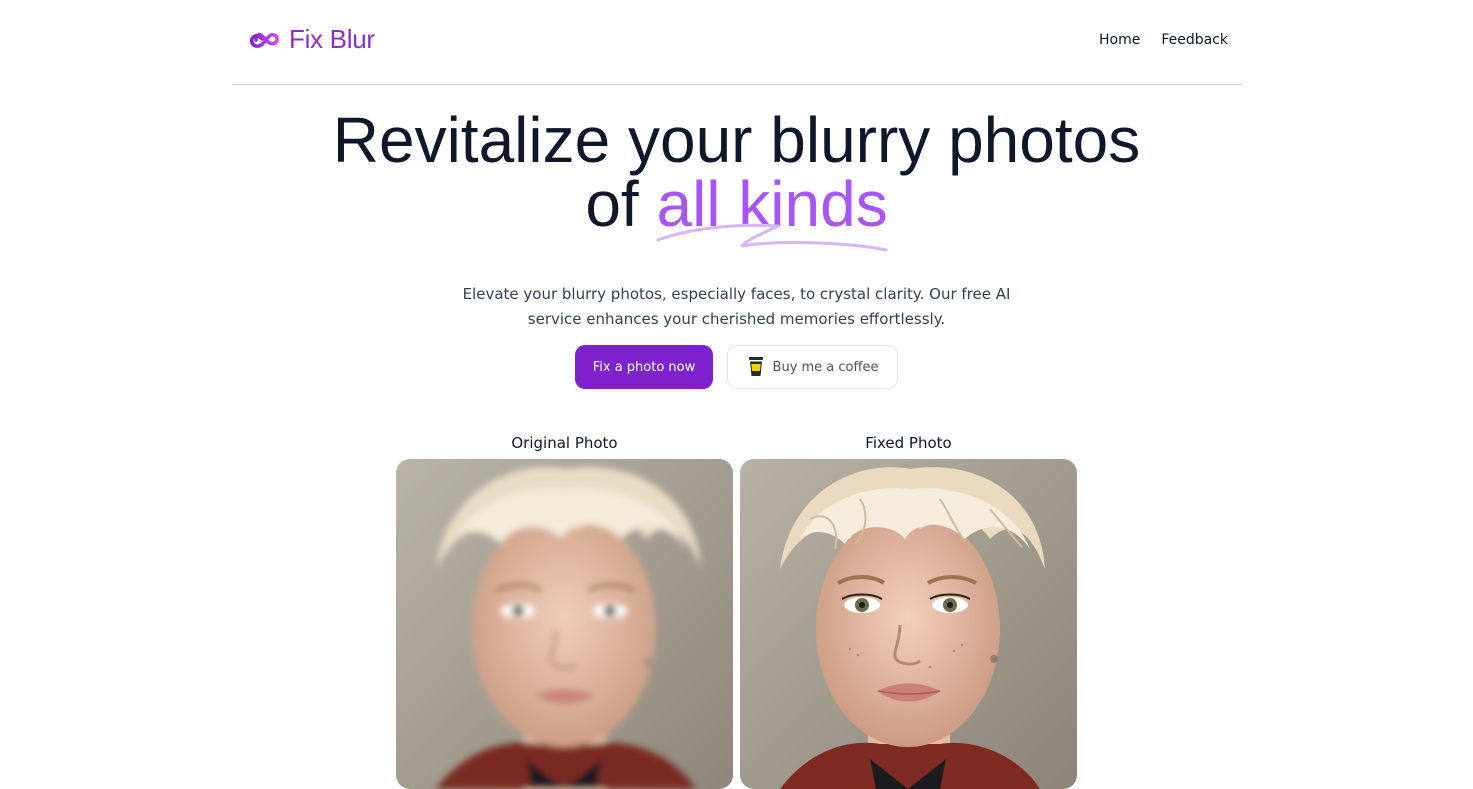 The height and width of the screenshot is (789, 1473). What do you see at coordinates (908, 624) in the screenshot?
I see `fixed-photo` at bounding box center [908, 624].